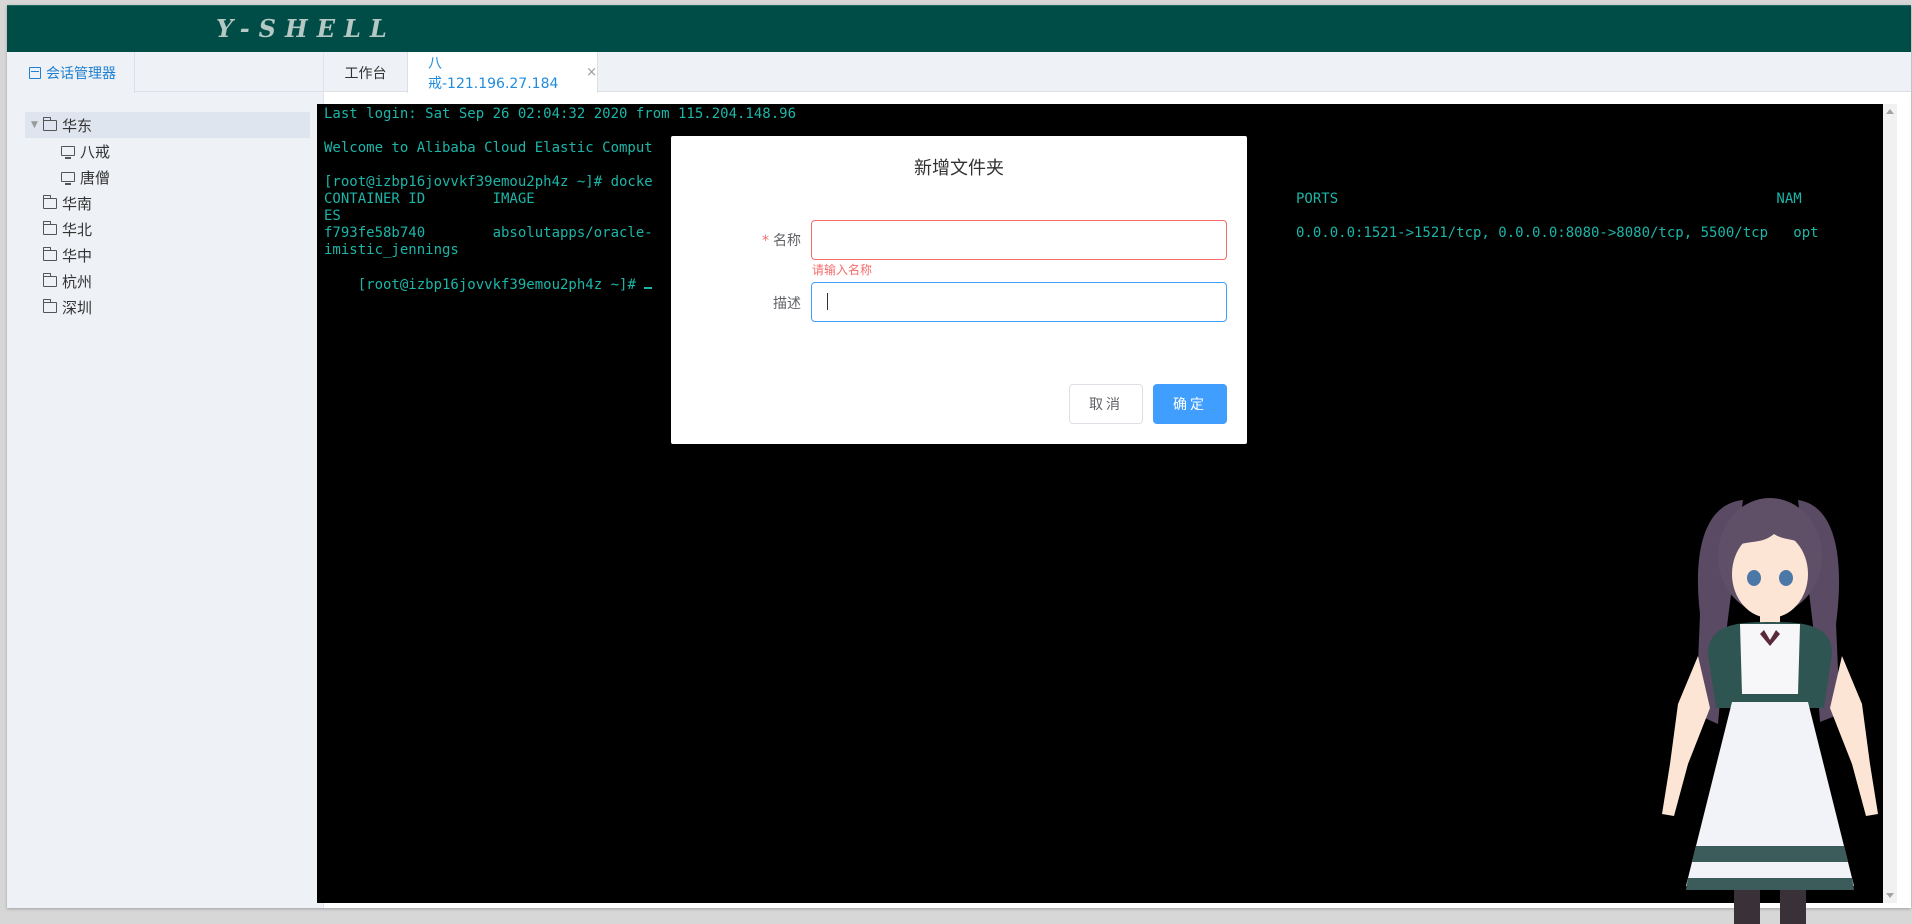  What do you see at coordinates (488, 182) in the screenshot?
I see `terminal-line: [root@izbp16jovvkf39emou2ph4z ~]# docke` at bounding box center [488, 182].